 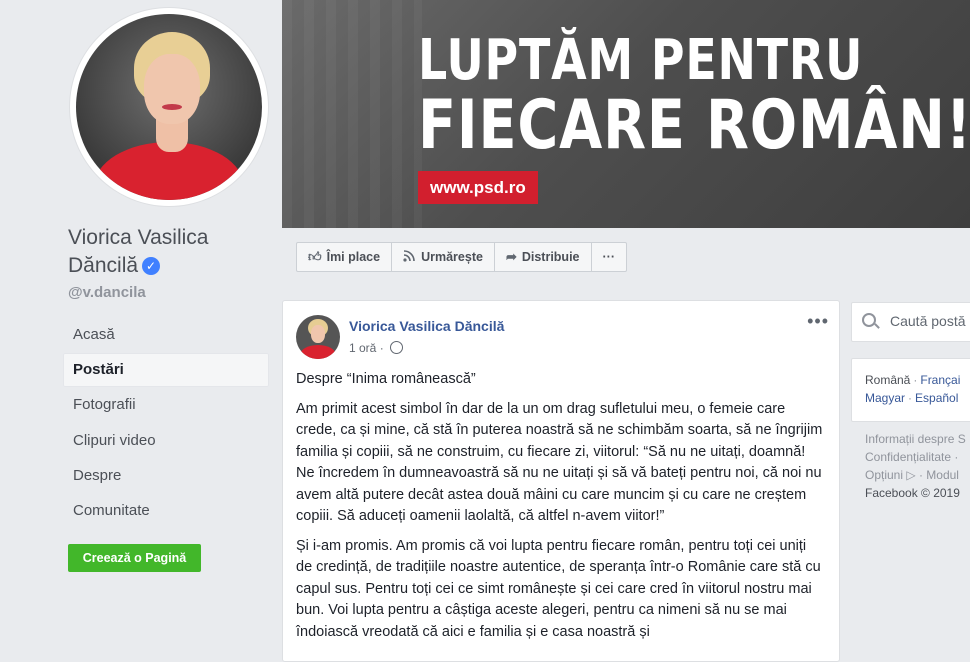 What do you see at coordinates (138, 251) in the screenshot?
I see `page-name-text: Viorica Vasilica Dăncilă` at bounding box center [138, 251].